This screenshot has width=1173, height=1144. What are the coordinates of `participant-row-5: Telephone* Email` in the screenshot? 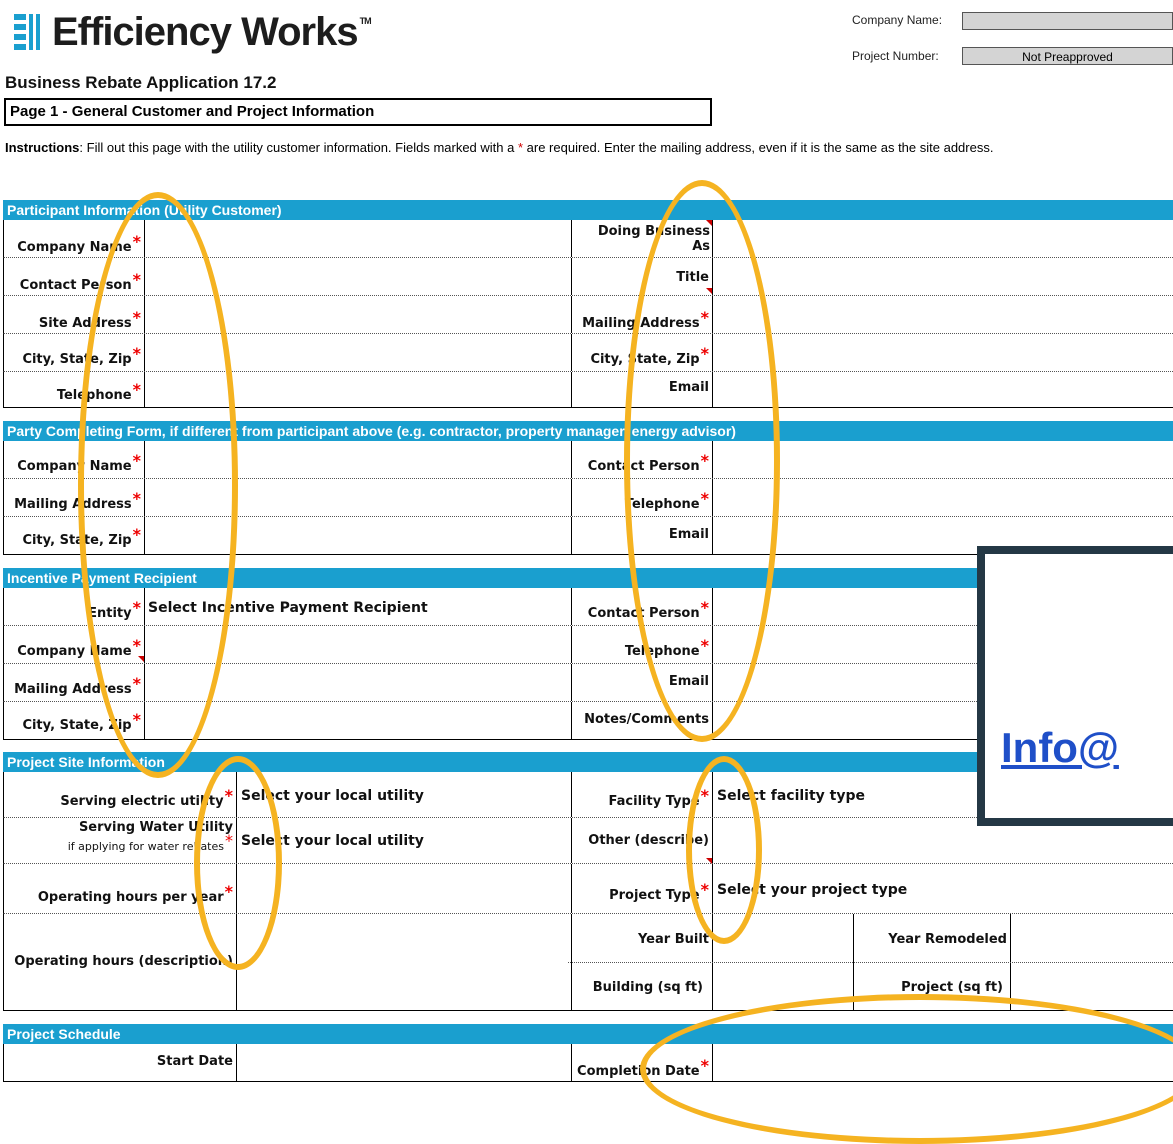 It's located at (588, 390).